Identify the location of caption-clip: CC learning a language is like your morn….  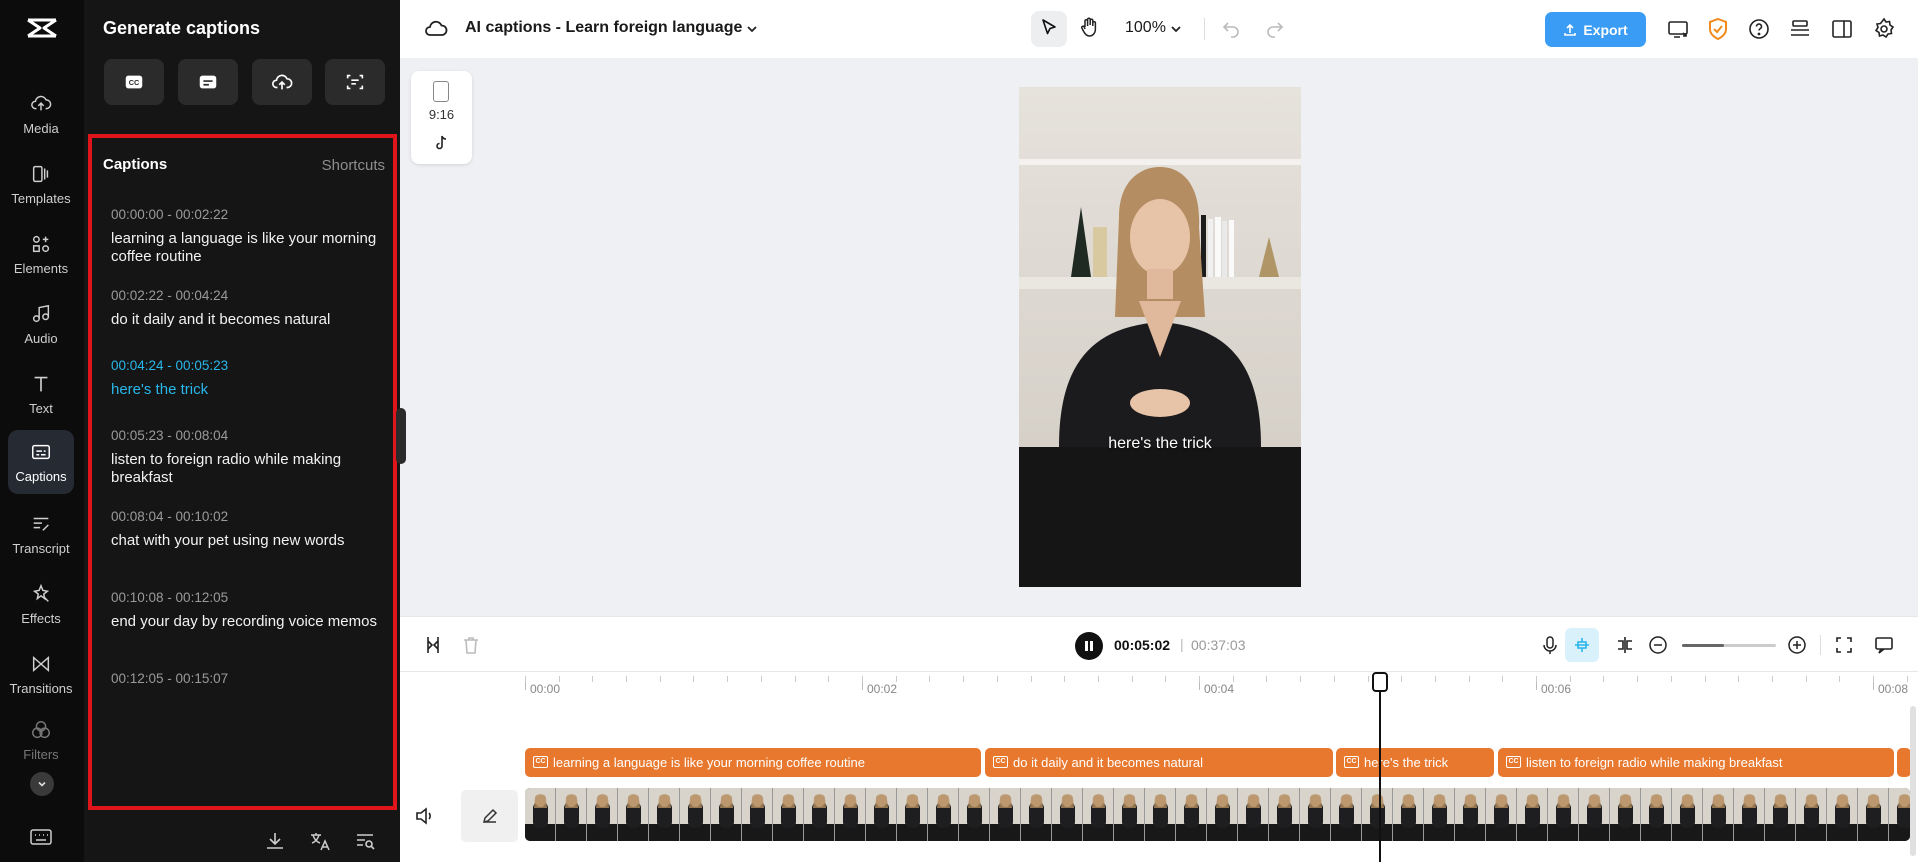
(753, 762).